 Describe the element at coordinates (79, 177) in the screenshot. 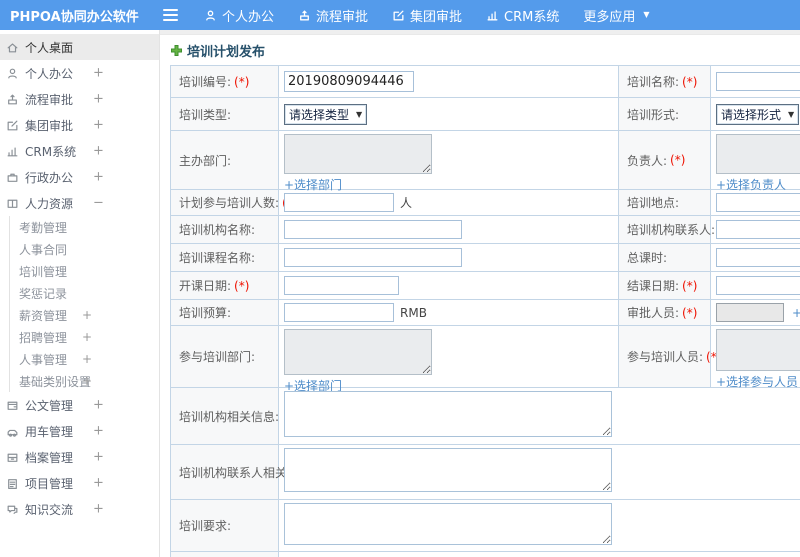

I see `sidebar-item-admin-office: 行政办公 +` at that location.